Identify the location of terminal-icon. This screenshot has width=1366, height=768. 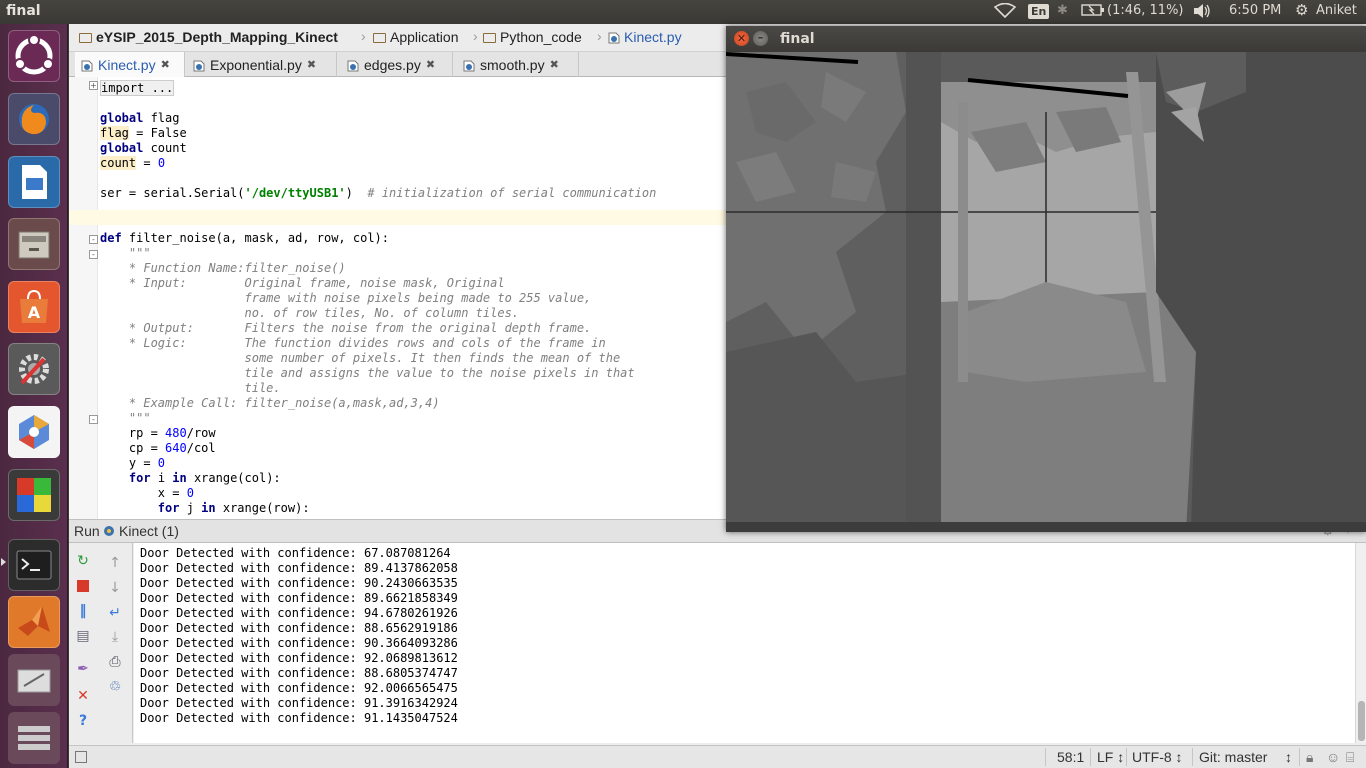
(34, 565).